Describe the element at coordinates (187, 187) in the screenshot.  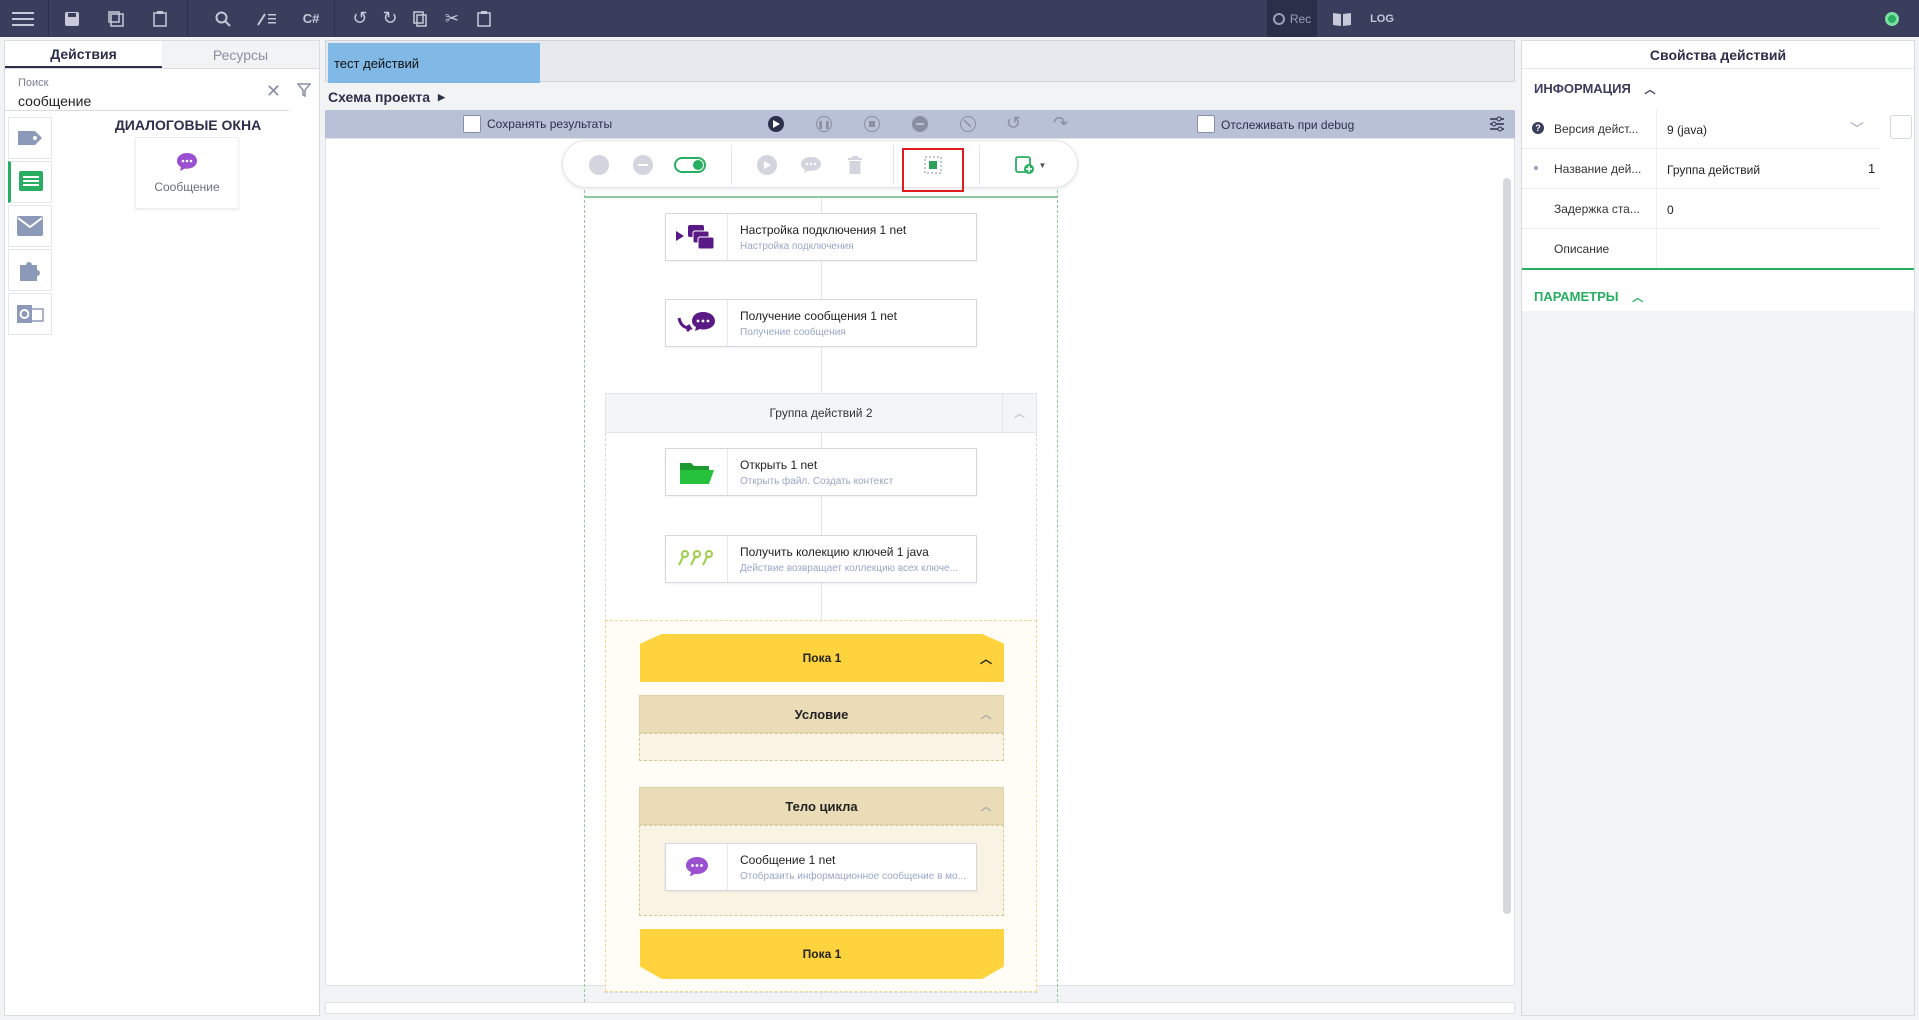
I see `toolbox-item-label: Сообщение` at that location.